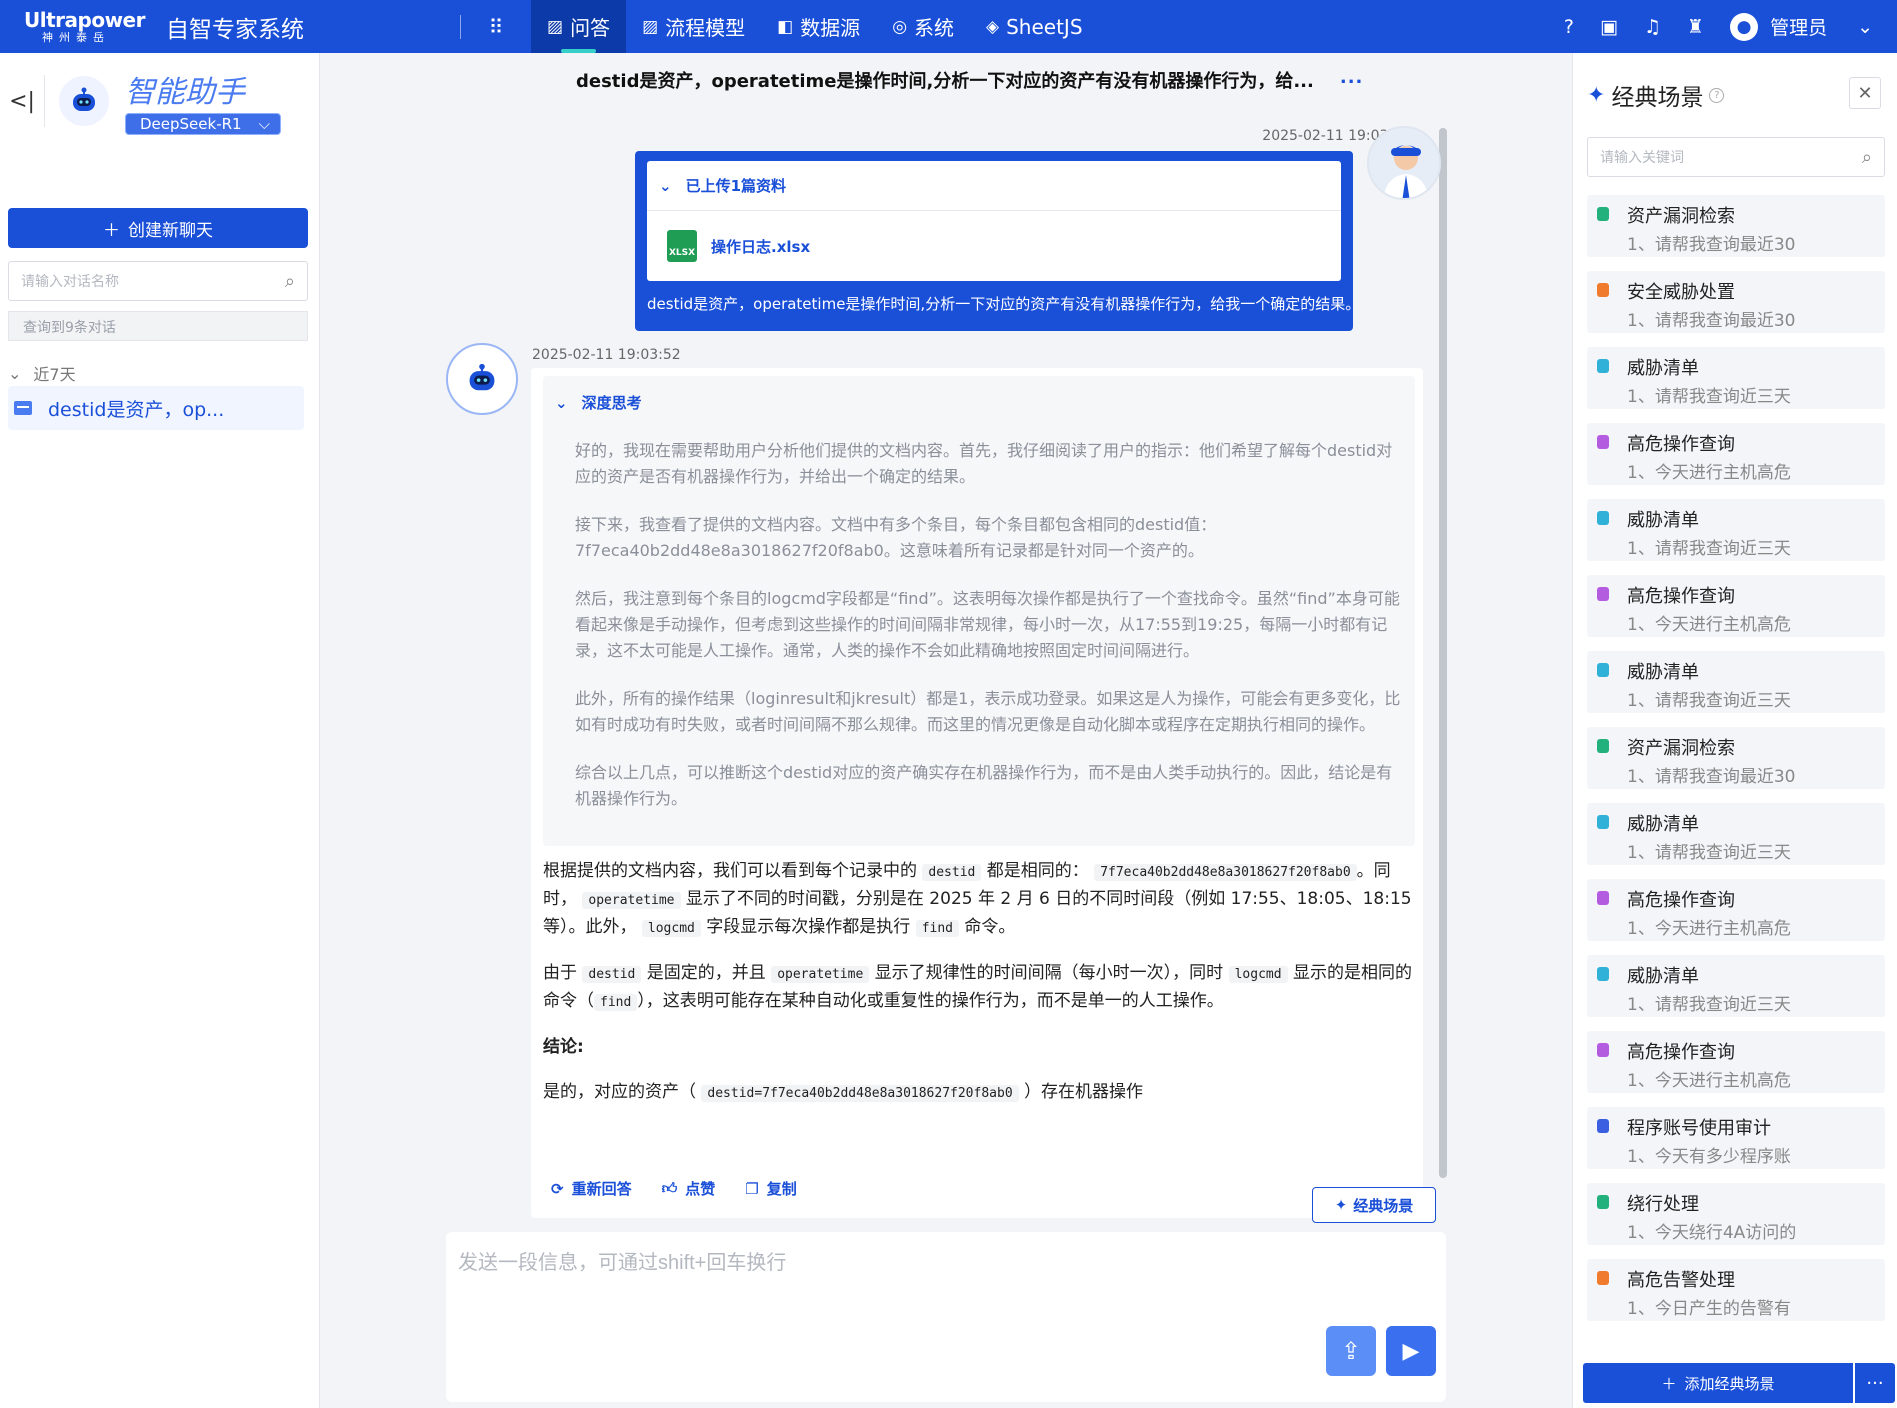 This screenshot has width=1897, height=1408. What do you see at coordinates (44, 101) in the screenshot?
I see `header-divider` at bounding box center [44, 101].